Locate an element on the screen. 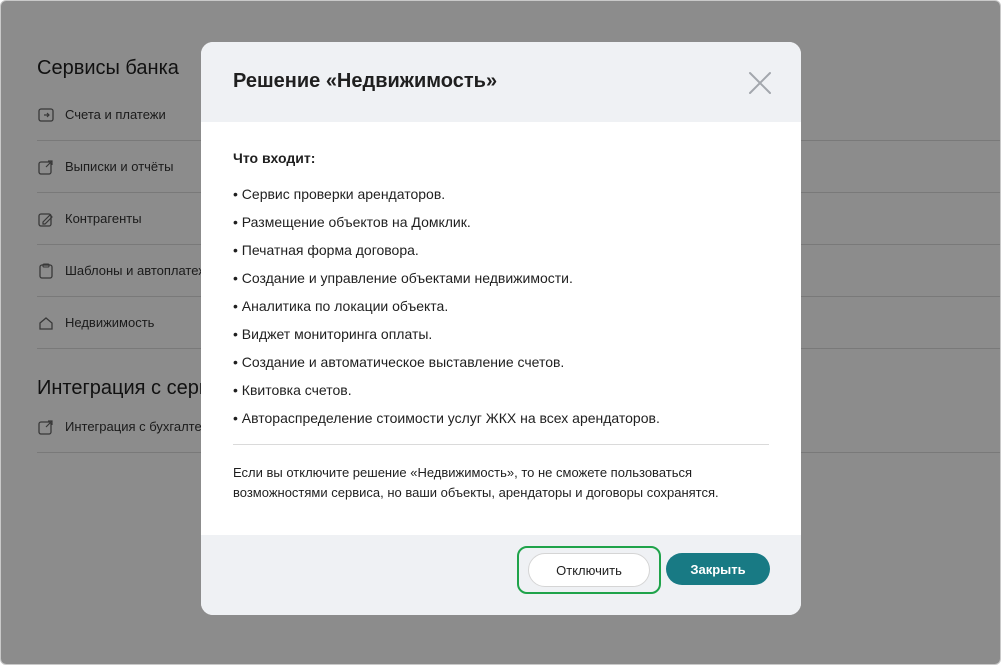 This screenshot has width=1001, height=665. modal-title: Решение «Недвижимость» is located at coordinates (365, 81).